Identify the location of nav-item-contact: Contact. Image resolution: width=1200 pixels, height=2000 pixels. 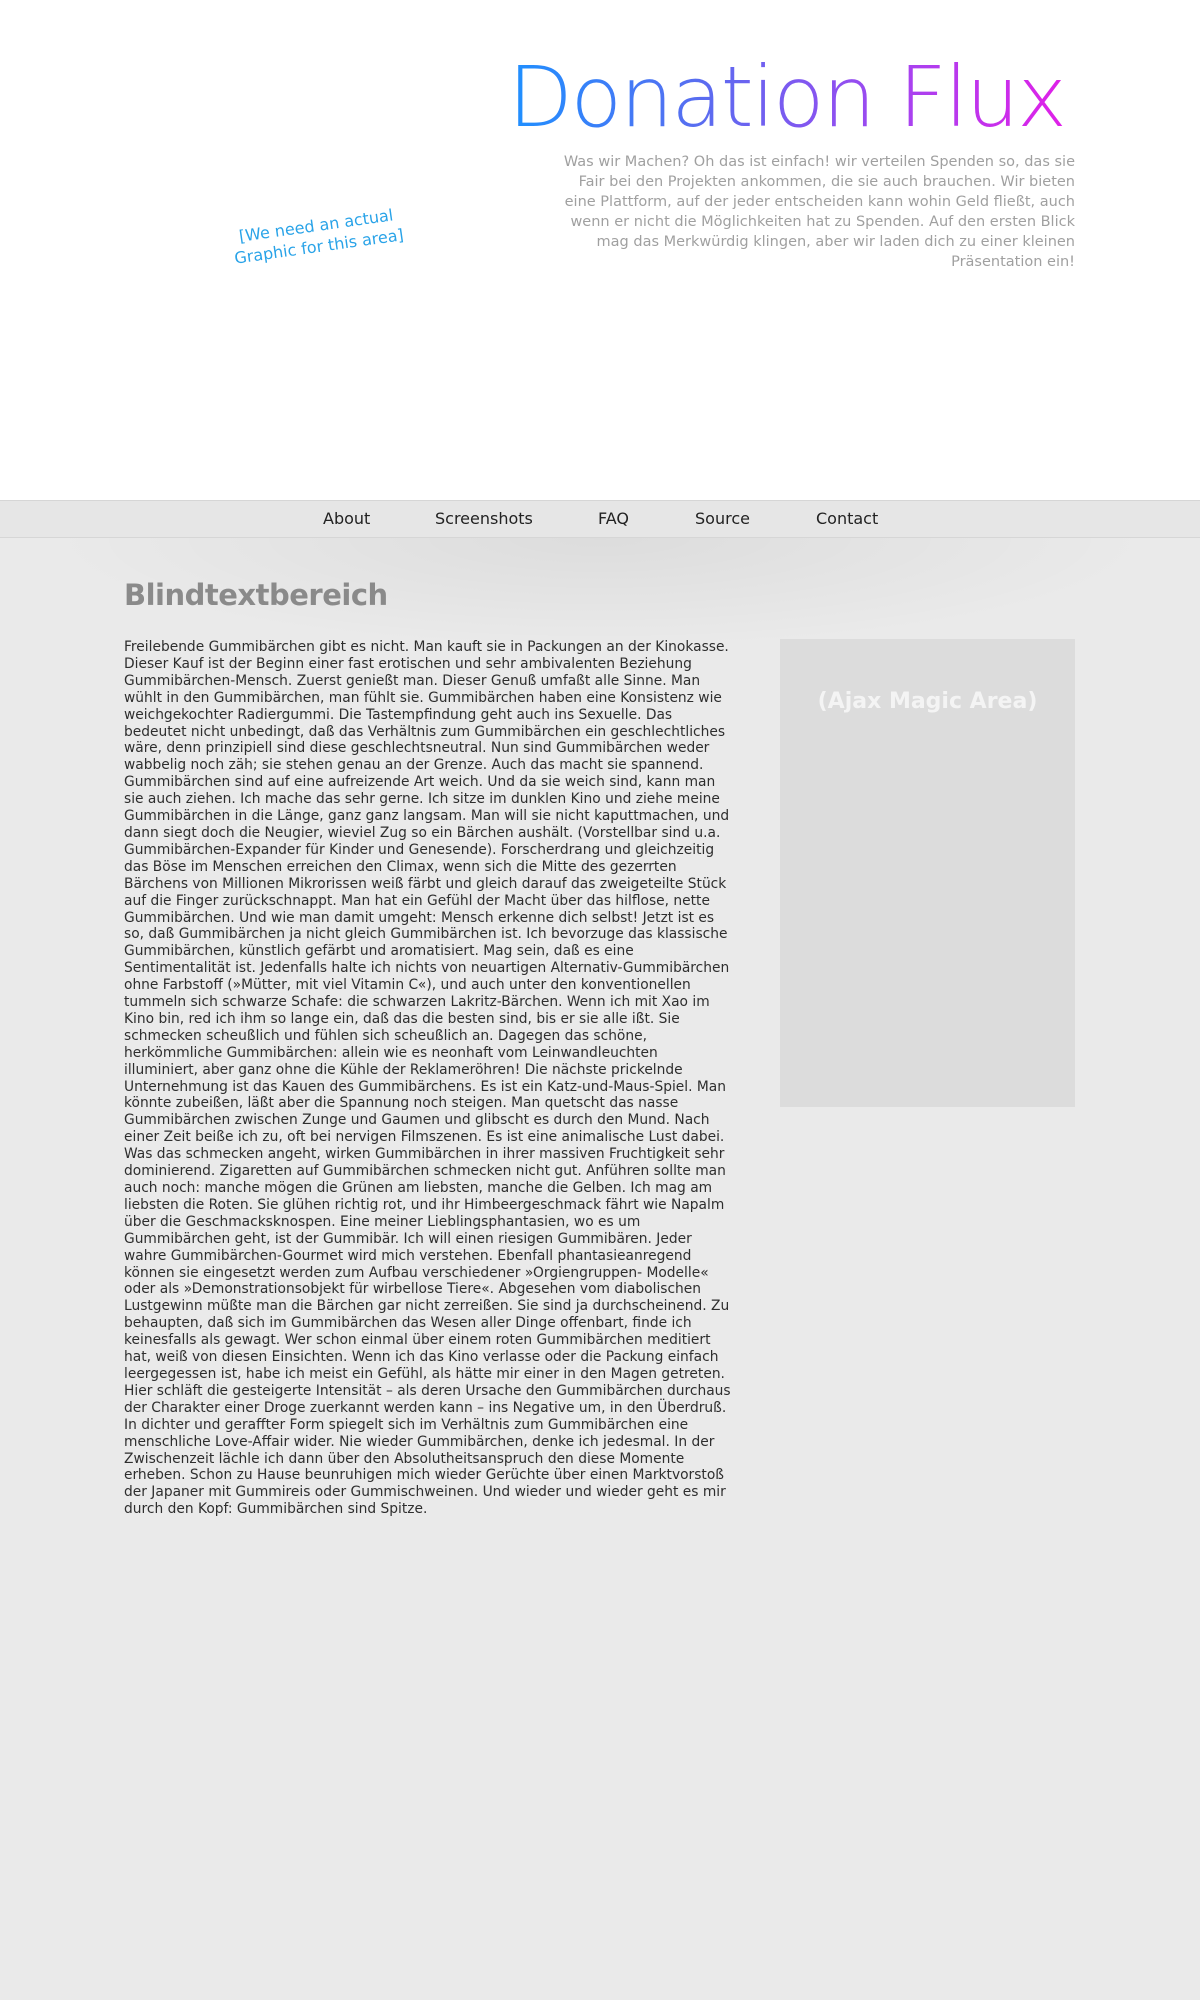
(847, 518).